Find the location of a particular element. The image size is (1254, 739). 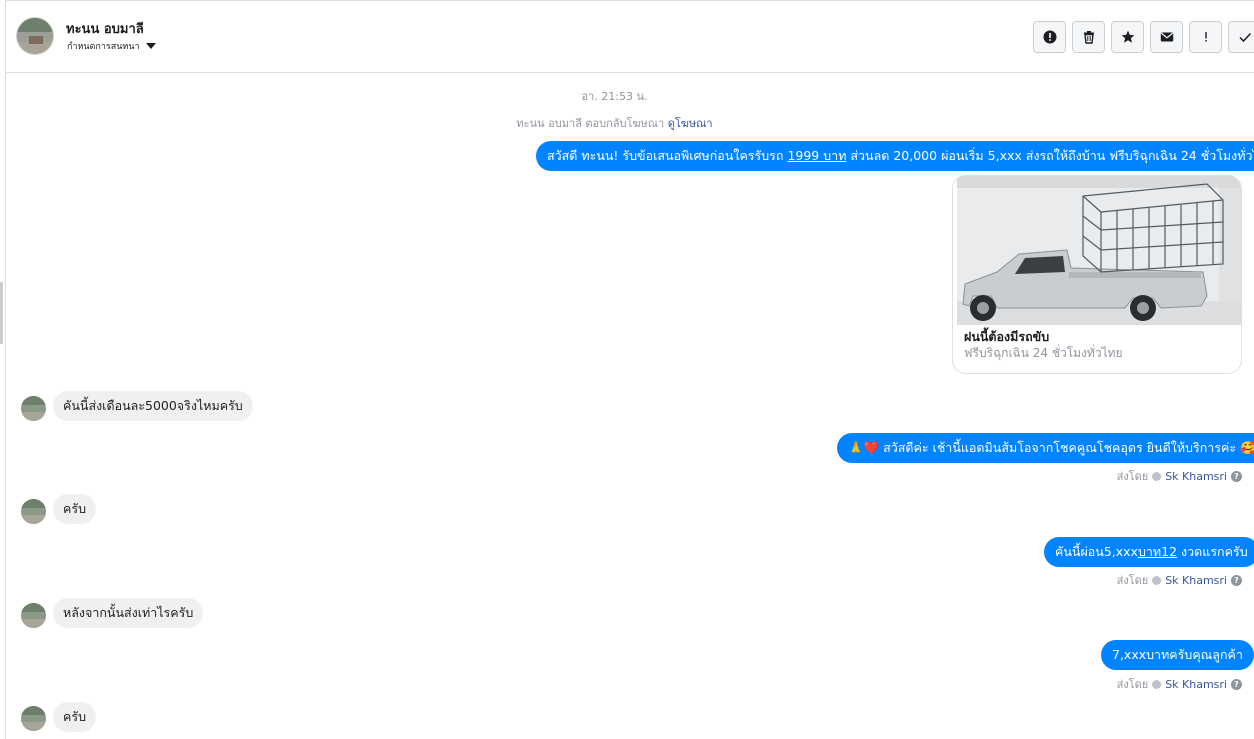

trash-icon is located at coordinates (1088, 37).